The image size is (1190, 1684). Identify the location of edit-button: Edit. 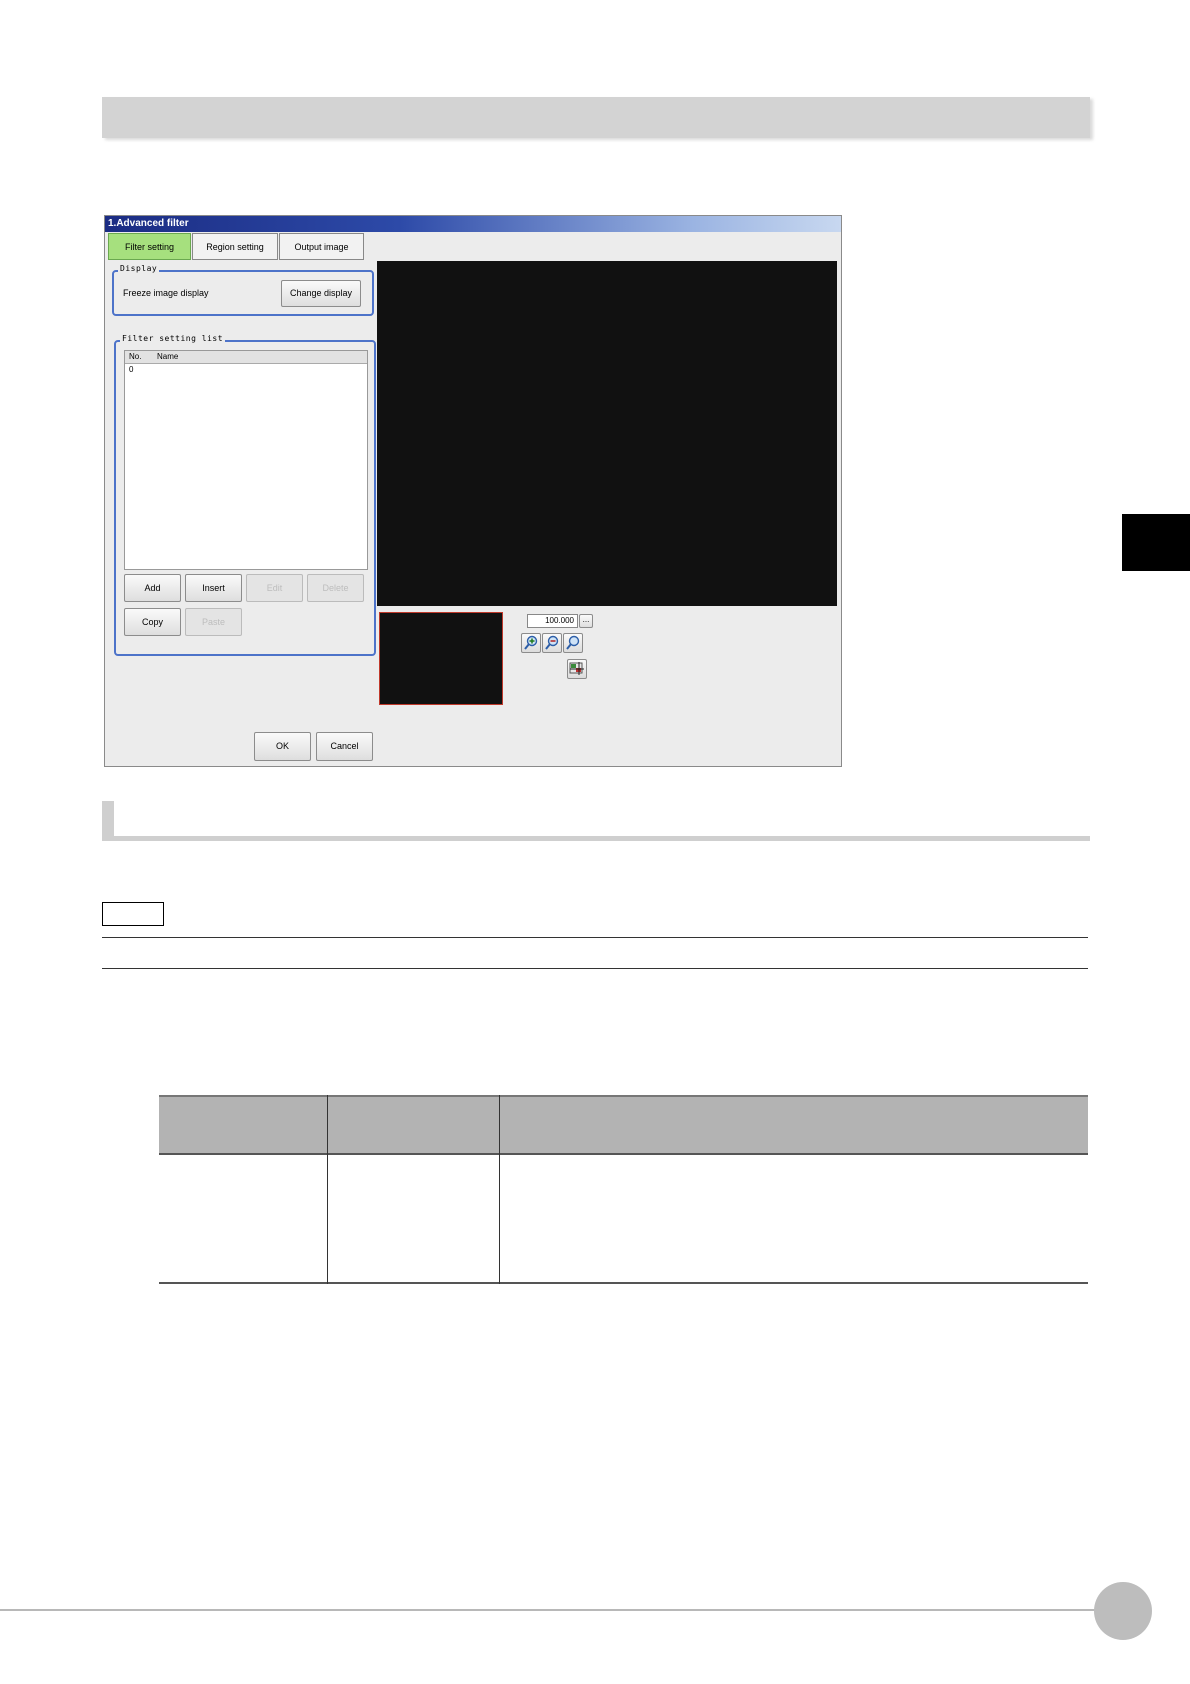
(274, 588).